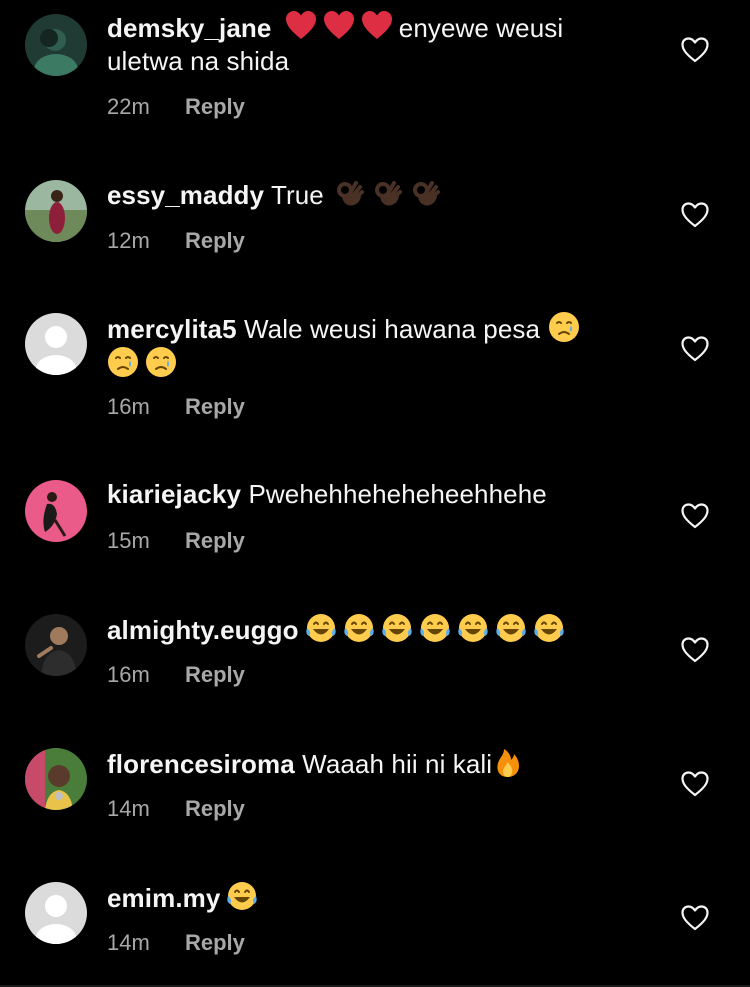 This screenshot has width=750, height=987. Describe the element at coordinates (174, 494) in the screenshot. I see `comment-username: kiariejacky` at that location.